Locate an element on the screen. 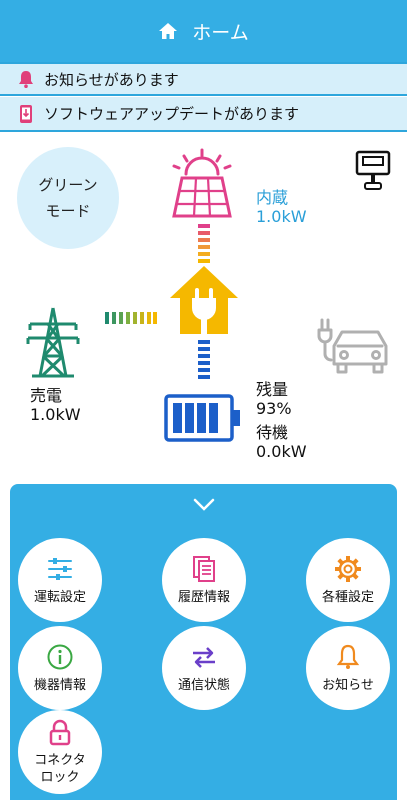 Image resolution: width=407 pixels, height=800 pixels. button-label: お知らせ is located at coordinates (348, 685).